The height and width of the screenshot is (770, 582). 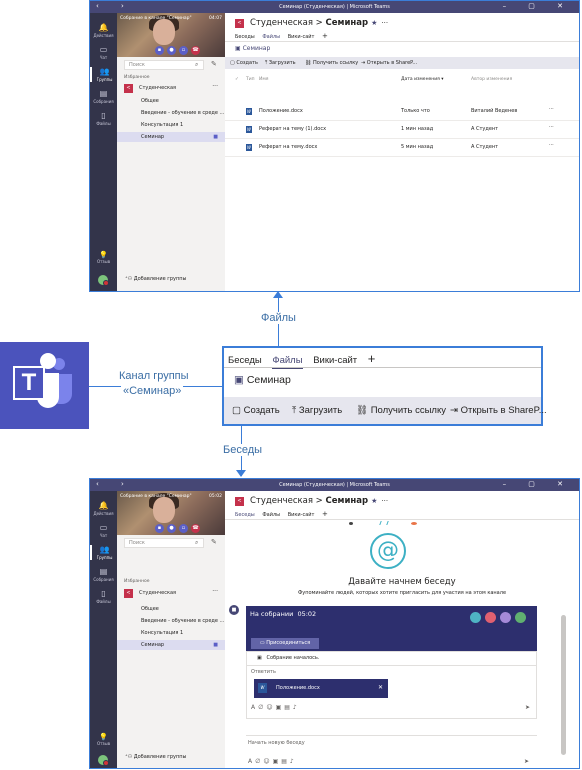 What do you see at coordinates (380, 687) in the screenshot?
I see `close-icon: ✕` at bounding box center [380, 687].